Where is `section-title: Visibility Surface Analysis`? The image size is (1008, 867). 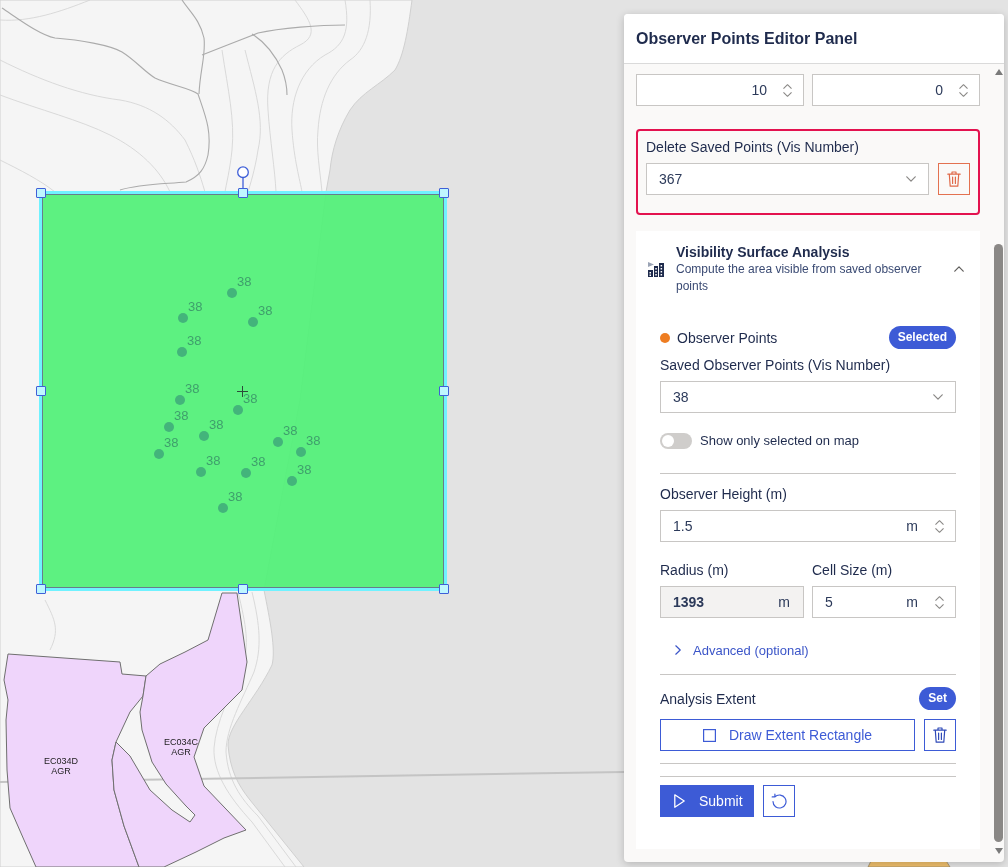 section-title: Visibility Surface Analysis is located at coordinates (763, 252).